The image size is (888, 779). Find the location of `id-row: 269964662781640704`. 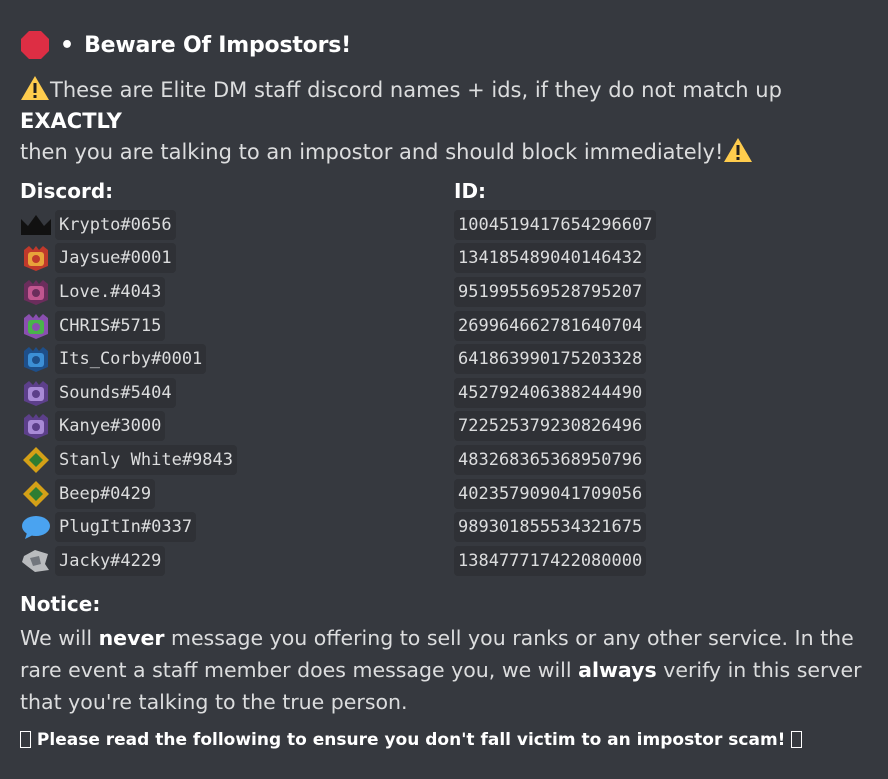

id-row: 269964662781640704 is located at coordinates (664, 326).